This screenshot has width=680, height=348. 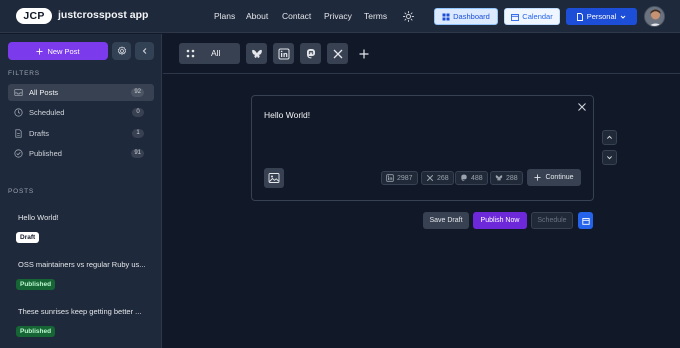 I want to click on move-down-button, so click(x=609, y=157).